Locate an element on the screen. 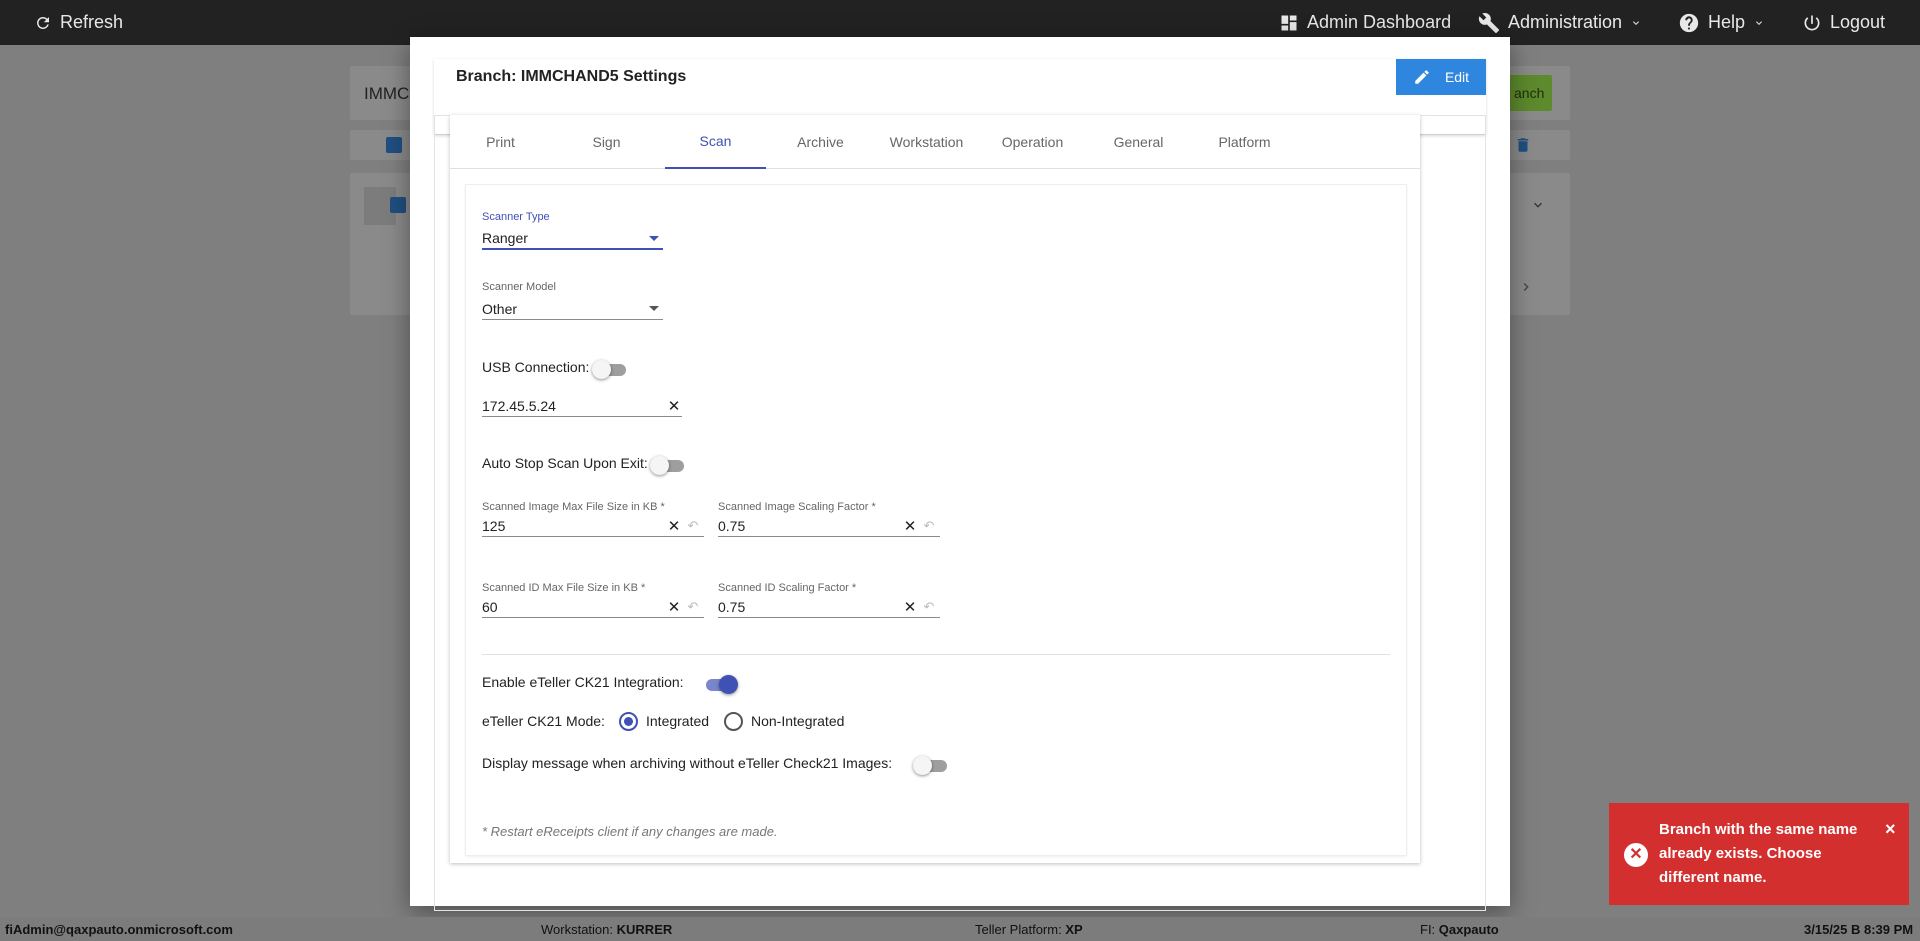 The height and width of the screenshot is (941, 1920). scanner-model-select: Other is located at coordinates (572, 309).